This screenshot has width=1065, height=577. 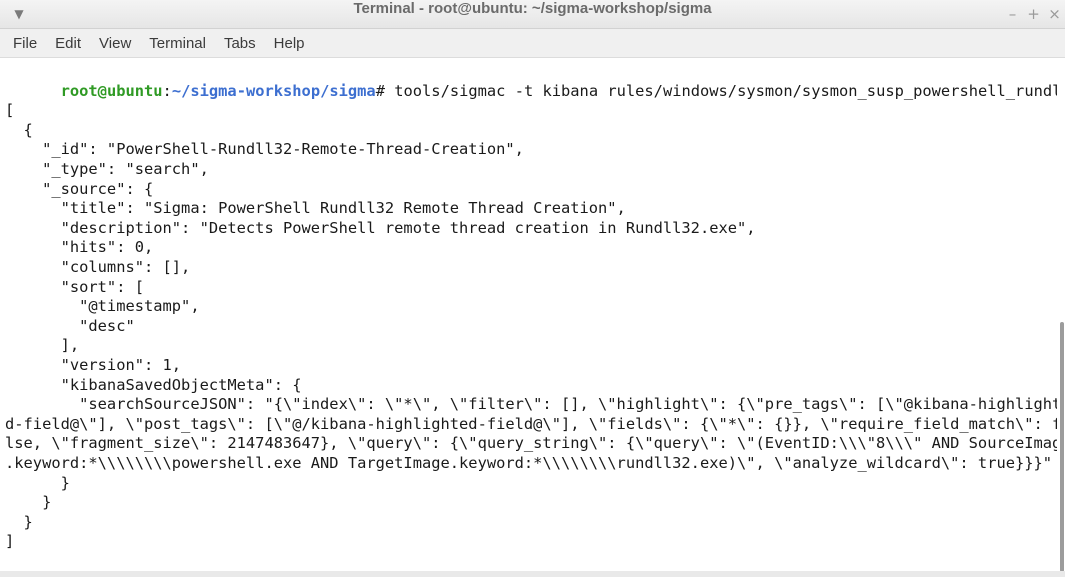 What do you see at coordinates (205, 564) in the screenshot?
I see `current-prompt-line: root@ubuntu:~/sigma-workshop/sigma#` at bounding box center [205, 564].